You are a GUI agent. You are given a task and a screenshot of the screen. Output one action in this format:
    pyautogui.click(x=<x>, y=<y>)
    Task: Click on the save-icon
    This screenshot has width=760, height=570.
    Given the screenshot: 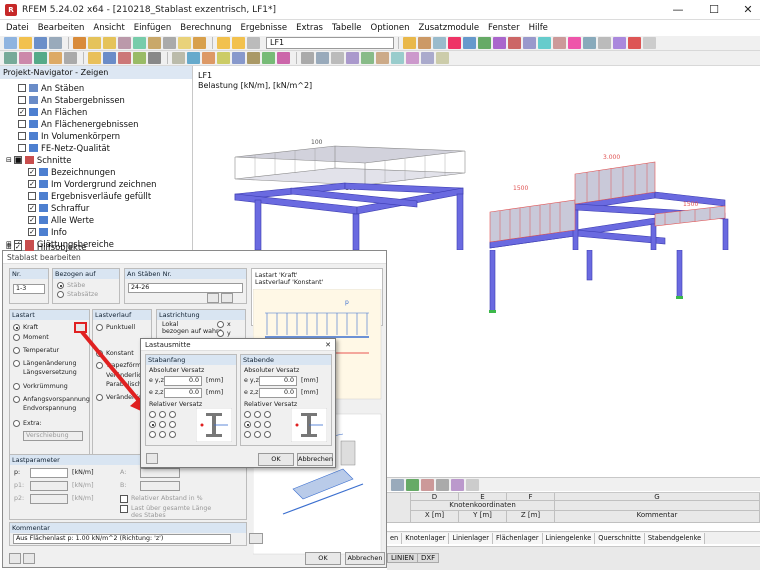 What is the action you would take?
    pyautogui.click(x=40, y=43)
    